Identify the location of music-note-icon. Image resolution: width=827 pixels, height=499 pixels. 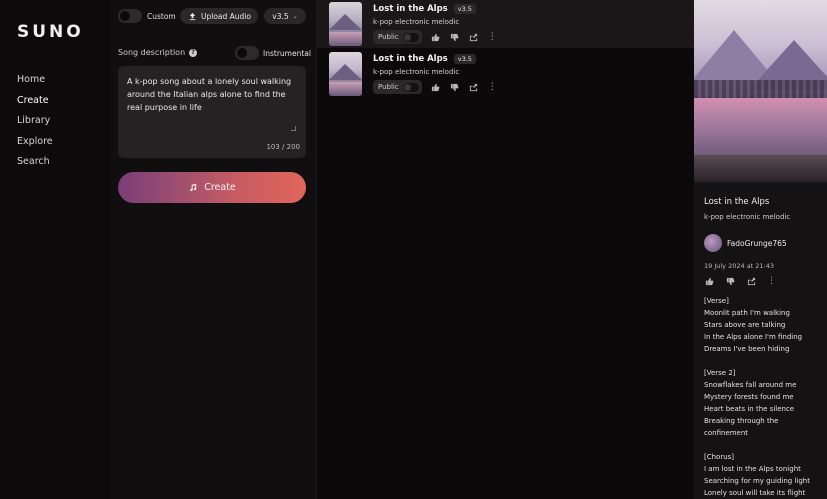
(193, 188).